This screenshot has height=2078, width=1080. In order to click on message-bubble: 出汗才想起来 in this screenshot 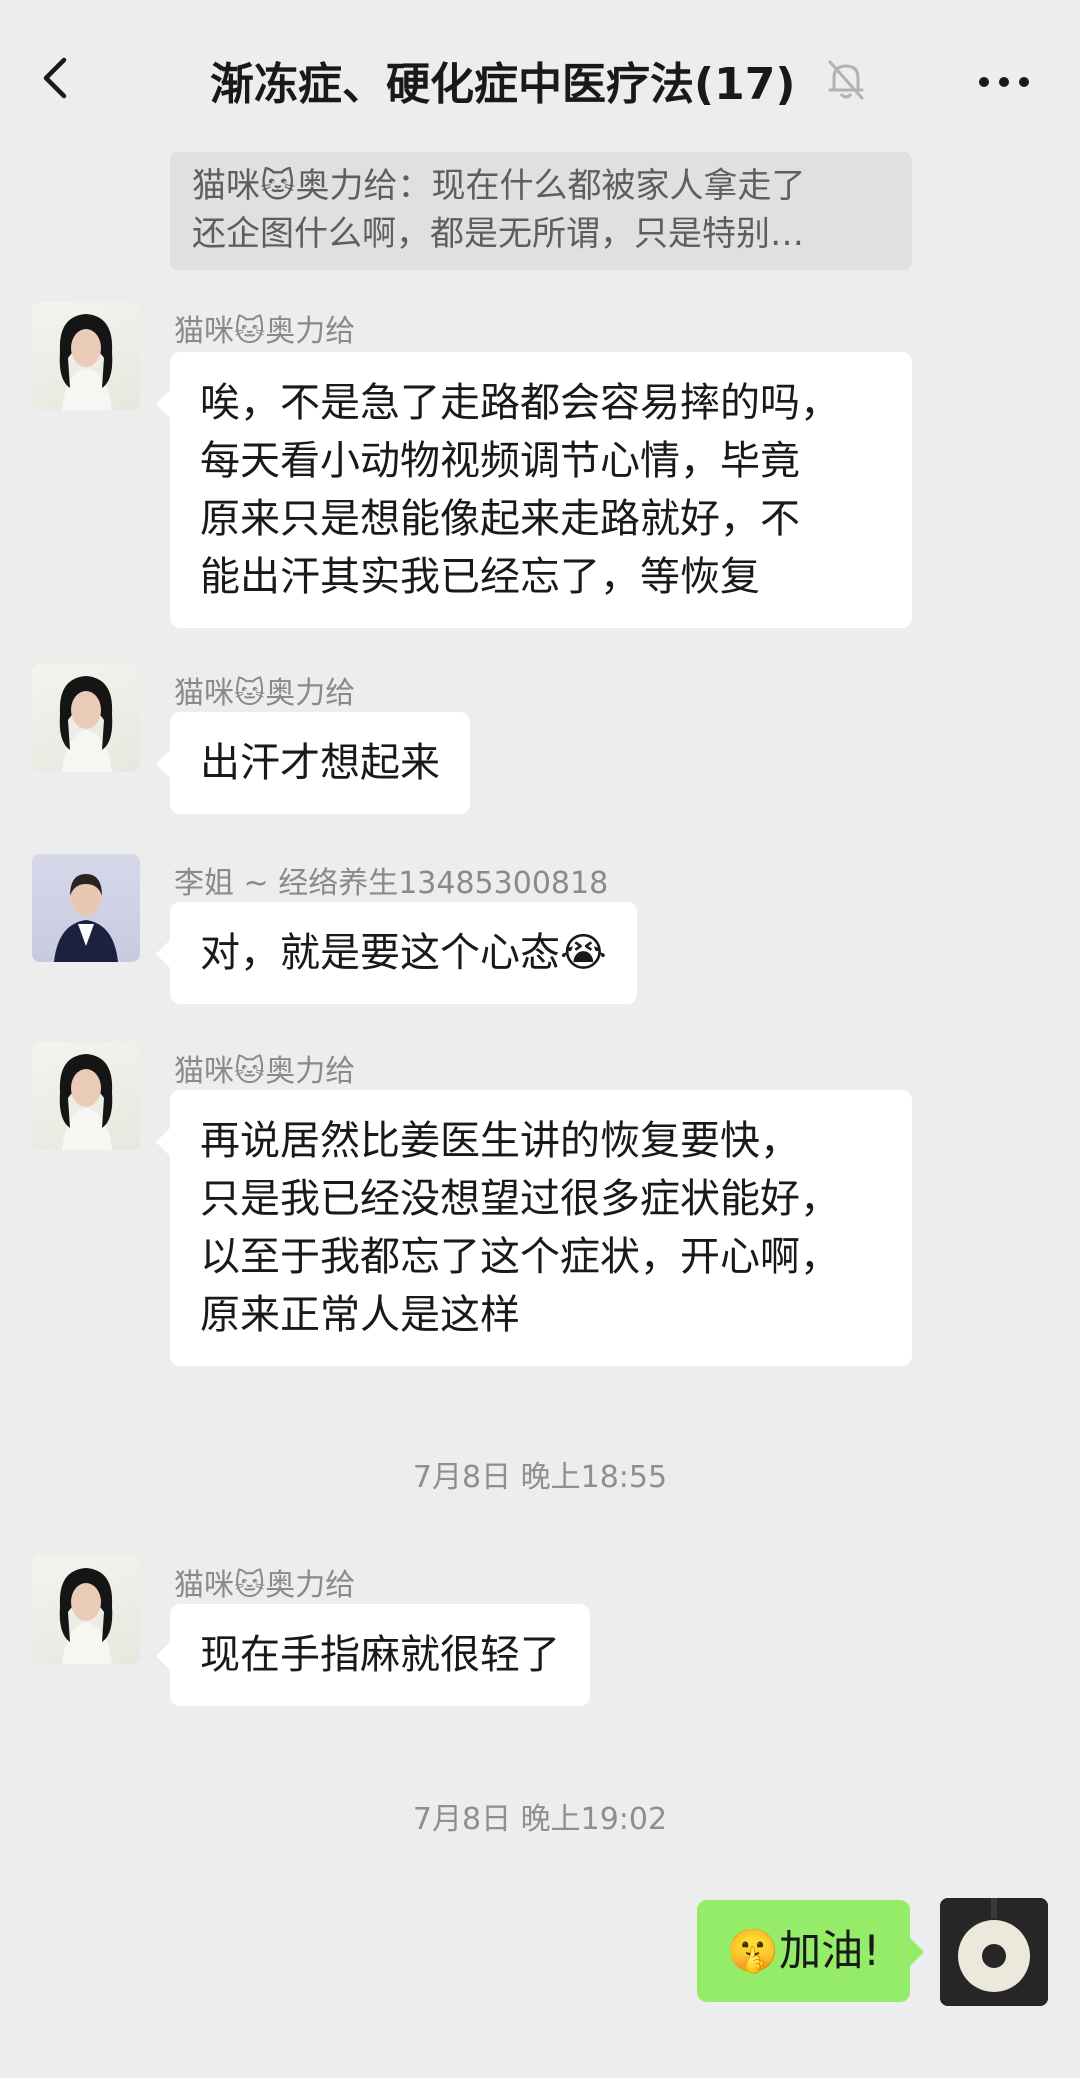, I will do `click(313, 763)`.